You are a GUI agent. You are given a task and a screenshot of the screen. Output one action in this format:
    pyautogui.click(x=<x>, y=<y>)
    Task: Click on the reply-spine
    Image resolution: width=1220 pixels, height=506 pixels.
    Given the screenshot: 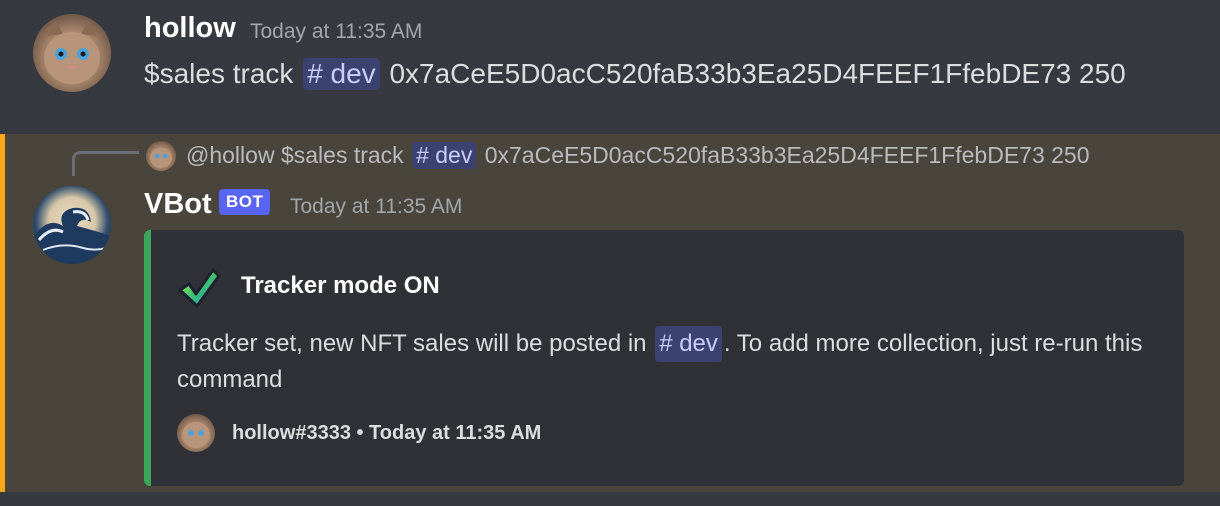 What is the action you would take?
    pyautogui.click(x=105, y=163)
    